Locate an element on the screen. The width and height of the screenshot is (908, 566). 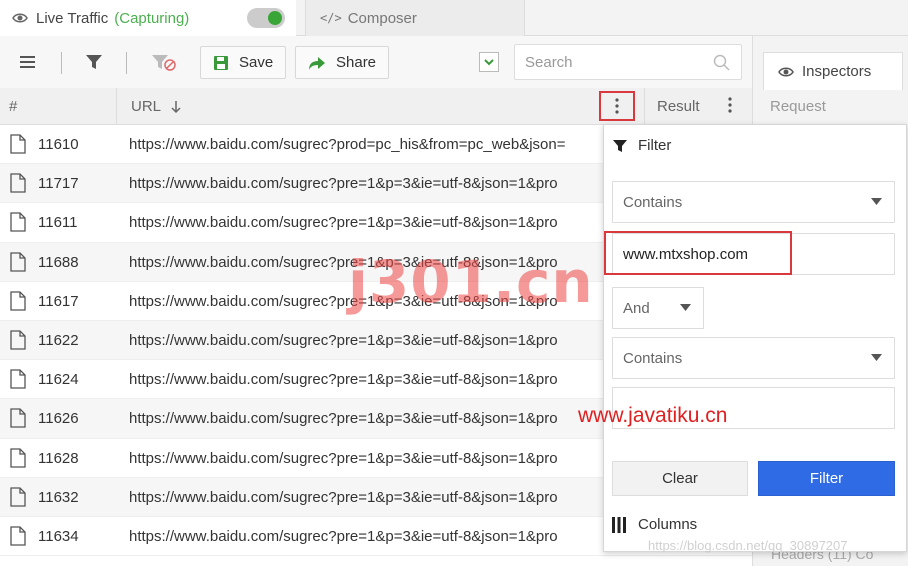
tab-live-traffic: Live Traffic (Capturing) is located at coordinates (148, 18).